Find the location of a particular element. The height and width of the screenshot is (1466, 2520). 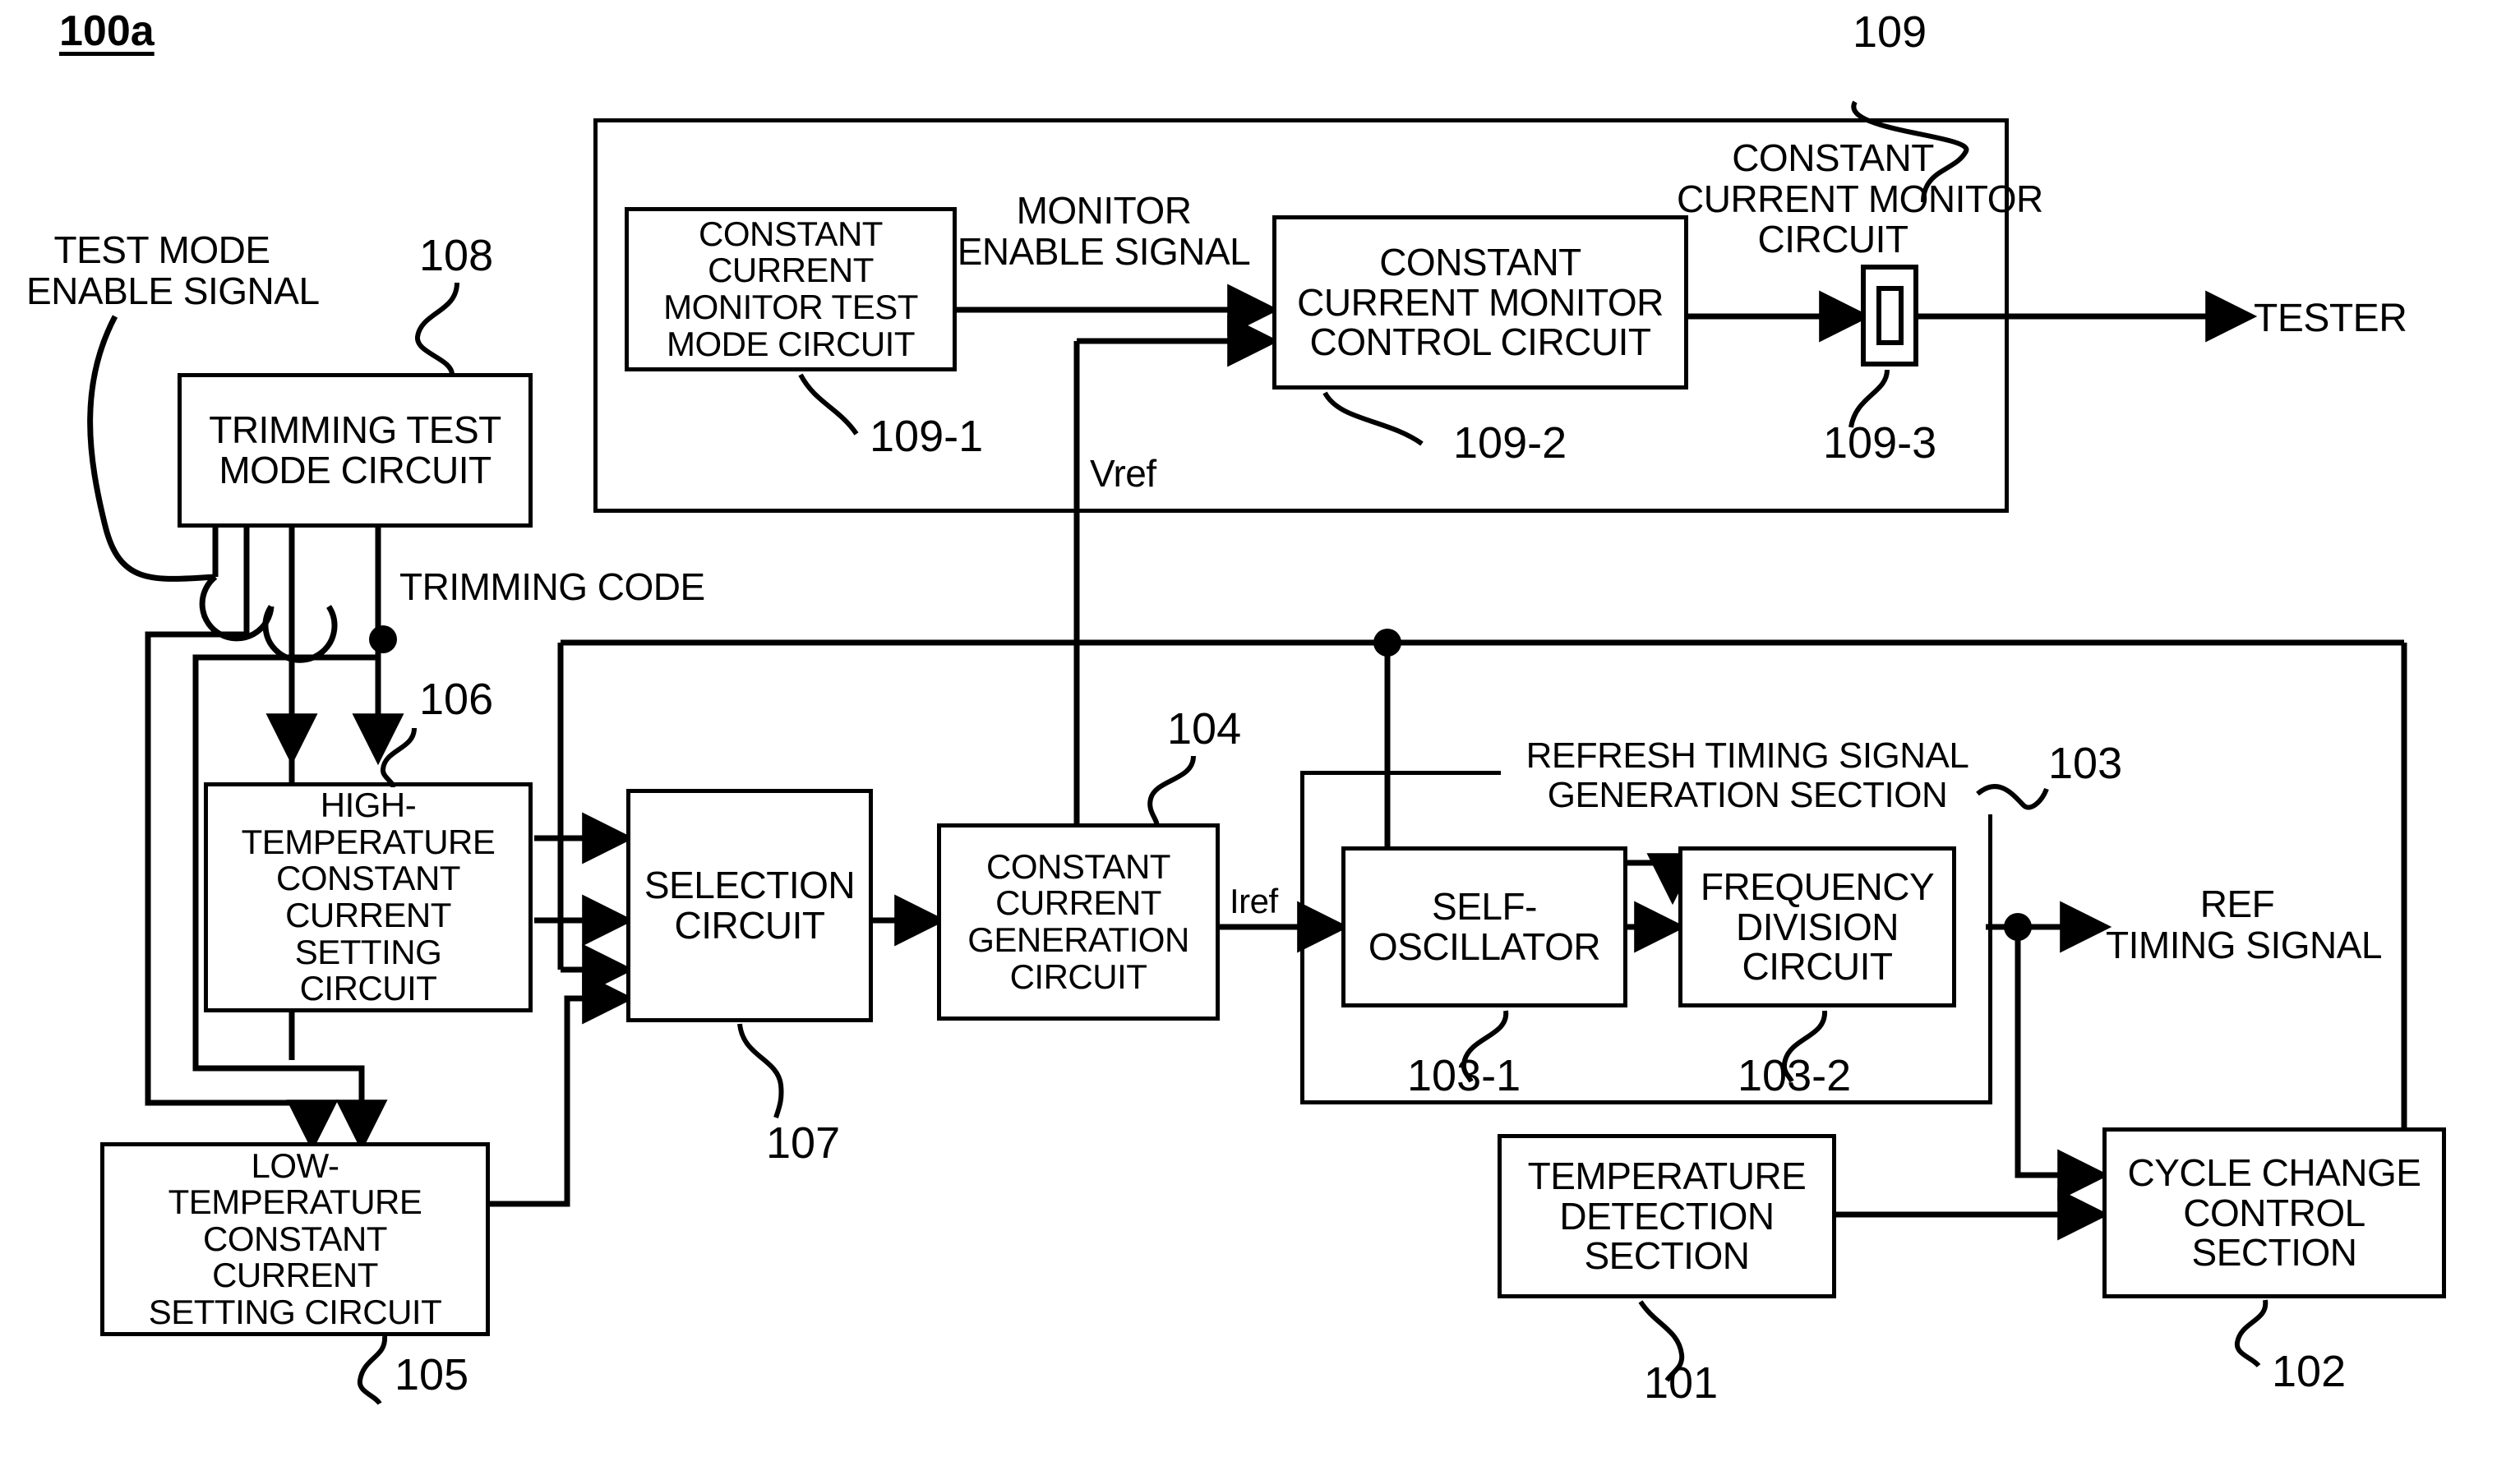

ref-timing-signal-label: REF TIMING SIGNAL is located at coordinates (2244, 924).